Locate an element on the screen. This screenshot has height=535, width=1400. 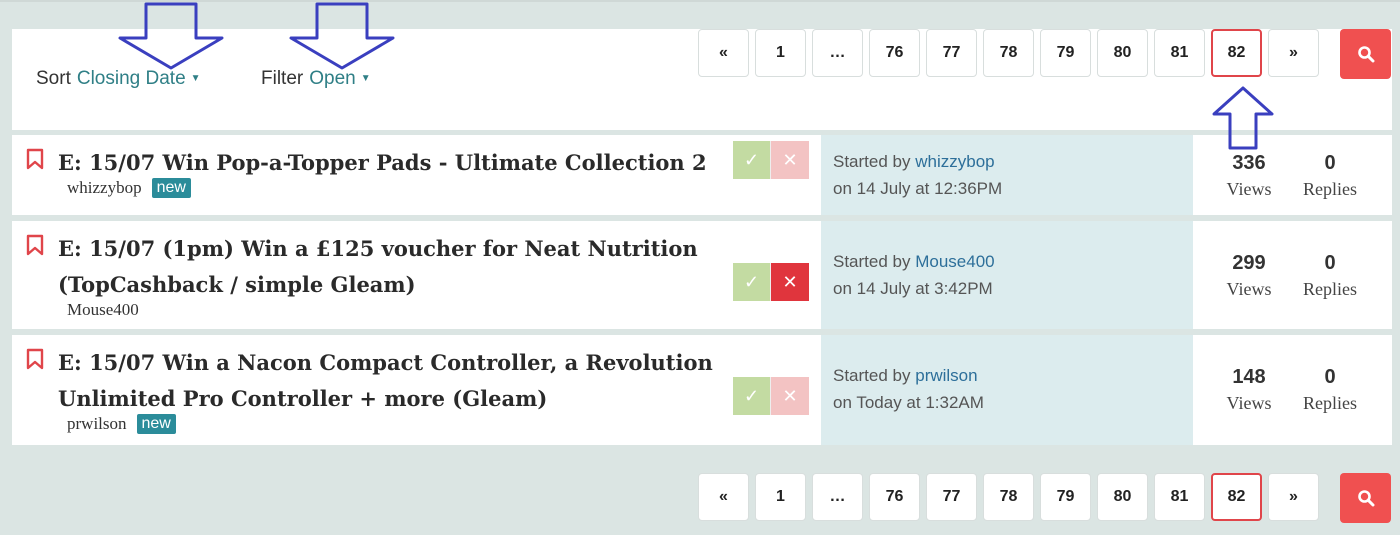
topic-author-line: prwilson new is located at coordinates (121, 424).